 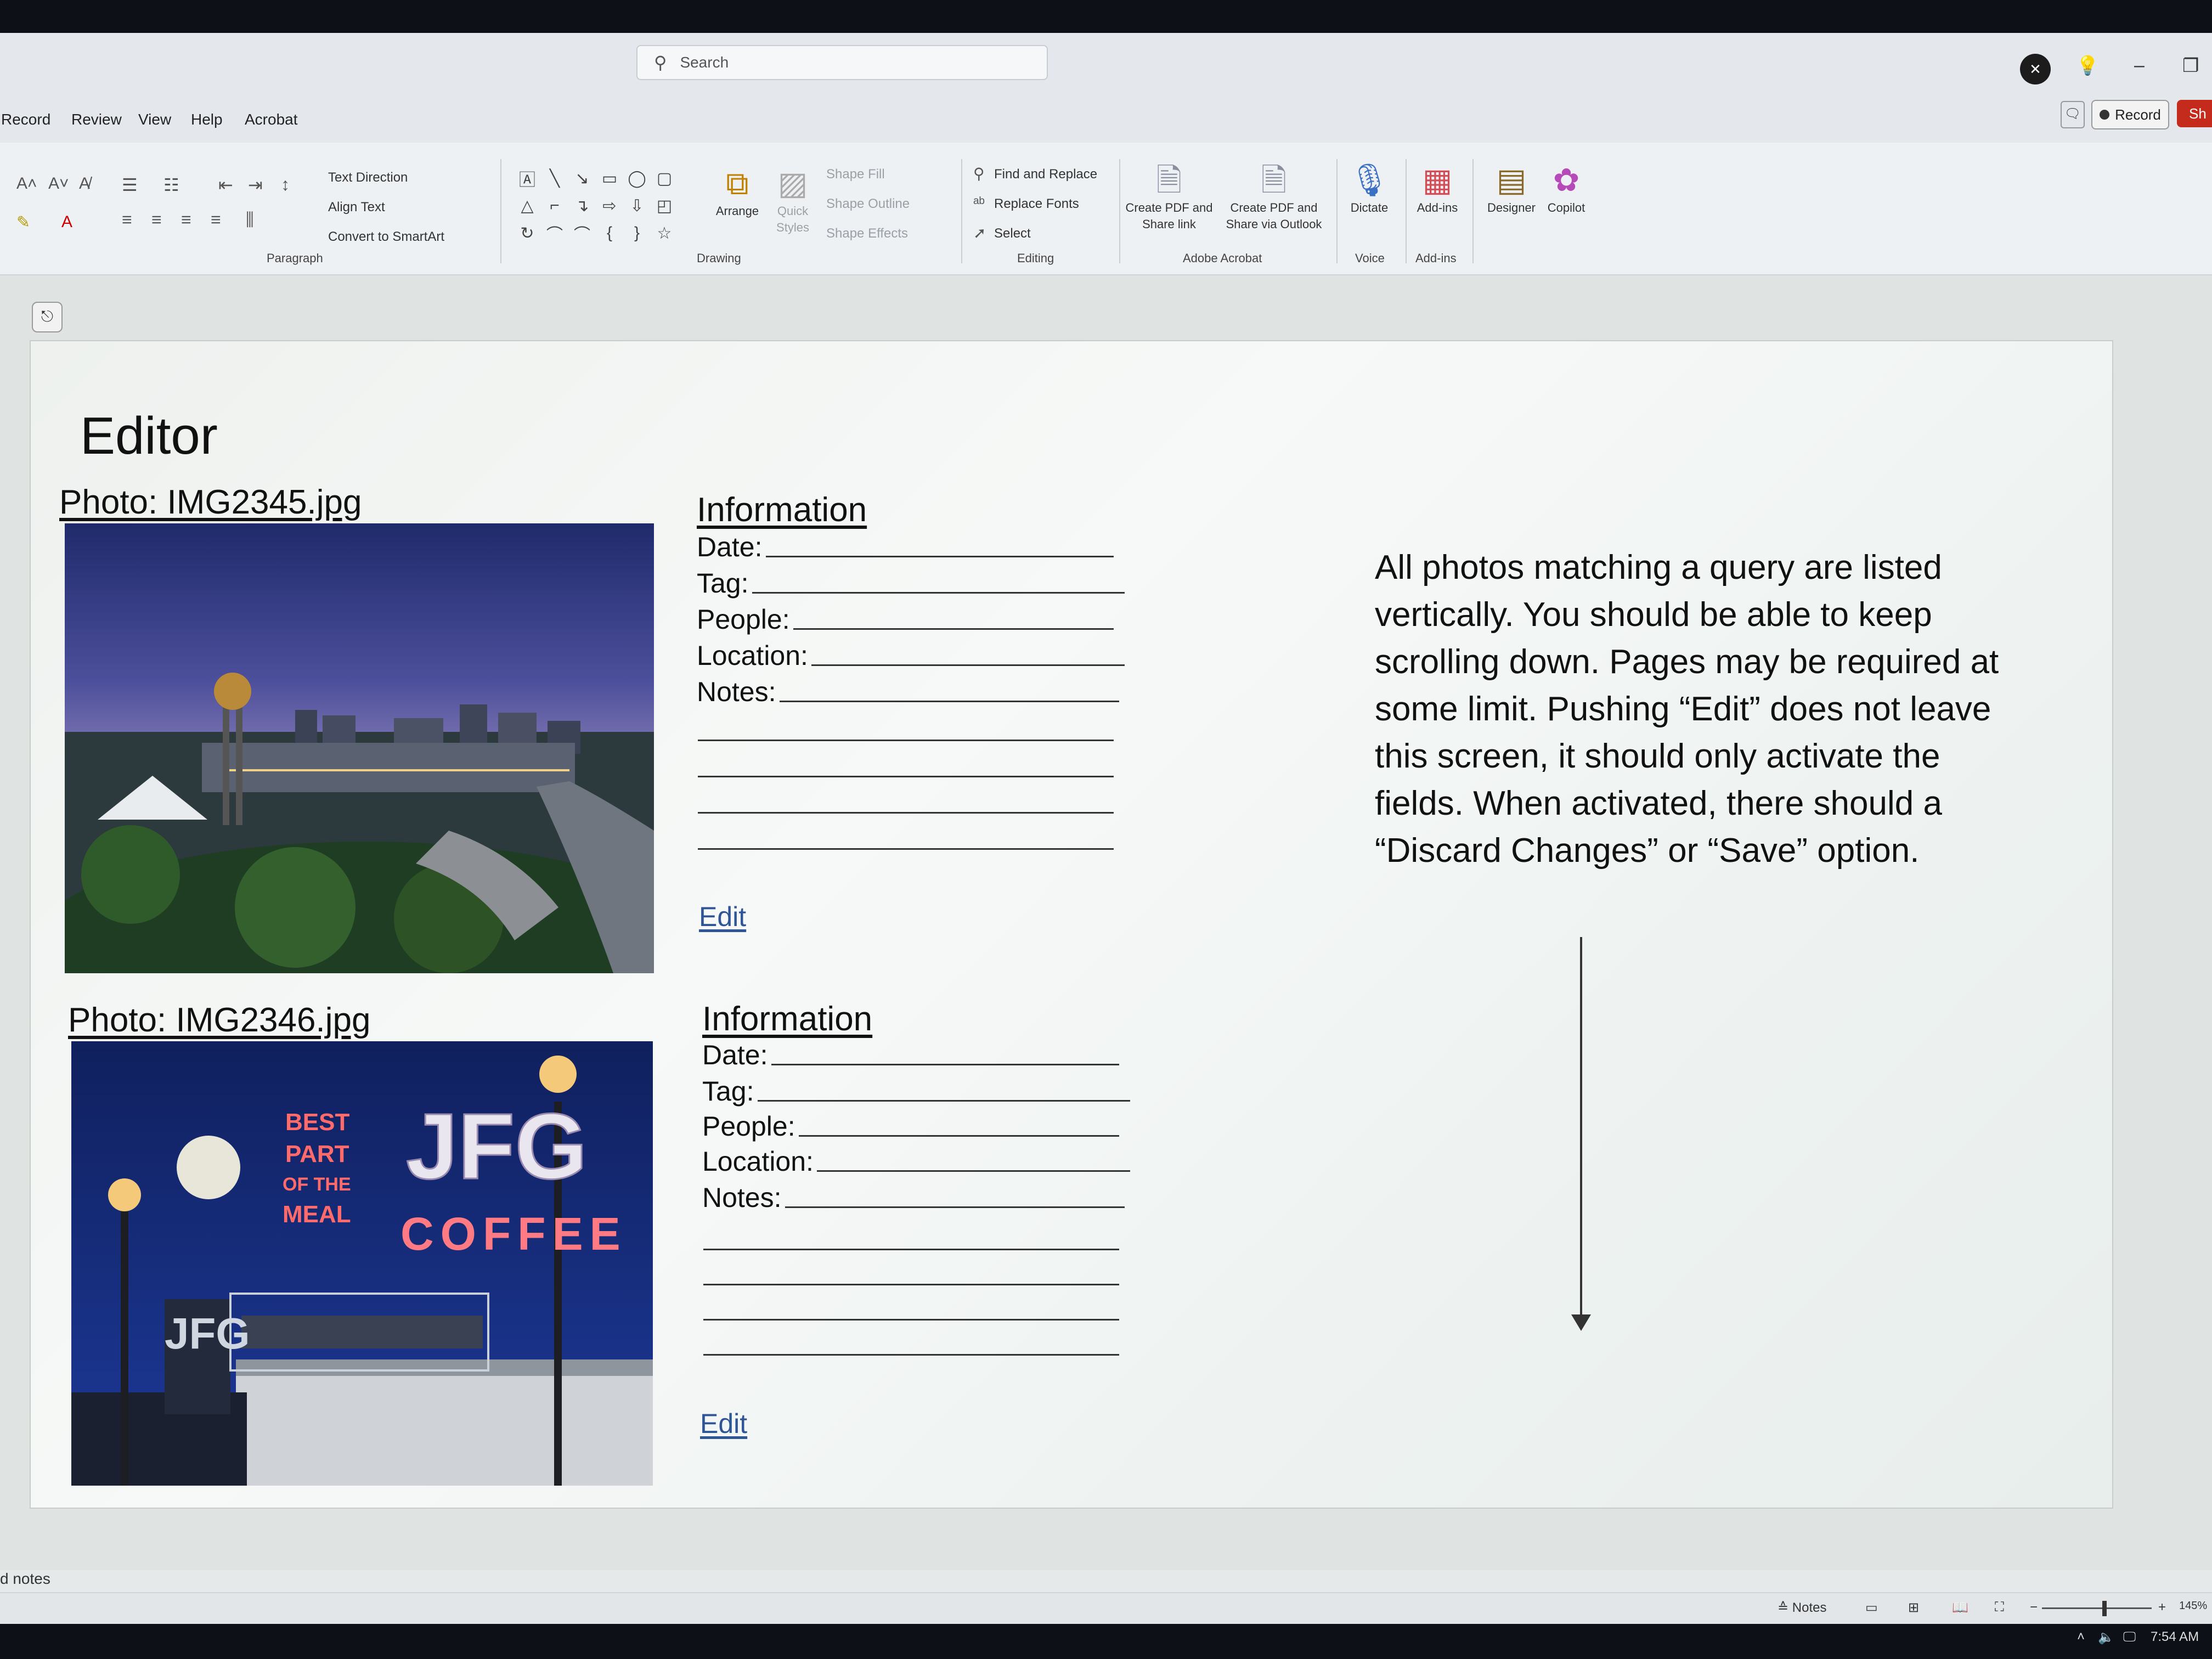 I want to click on triangle-shape-icon: △, so click(x=527, y=205).